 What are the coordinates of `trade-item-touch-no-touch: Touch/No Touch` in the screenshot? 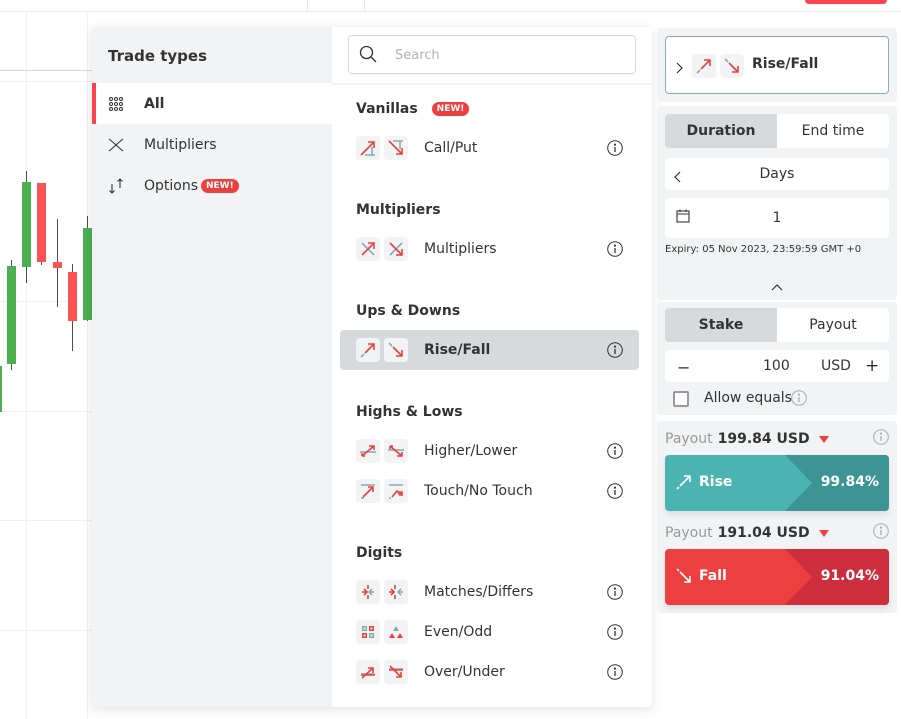 It's located at (489, 491).